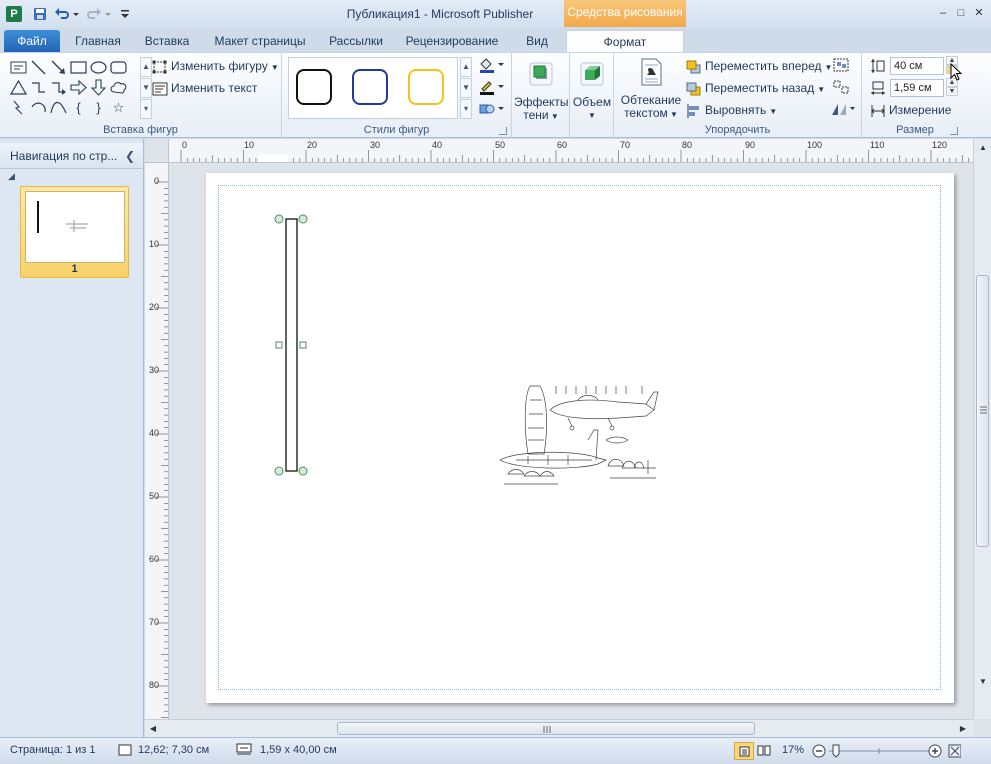 This screenshot has width=991, height=764. Describe the element at coordinates (886, 751) in the screenshot. I see `zoom-slider` at that location.